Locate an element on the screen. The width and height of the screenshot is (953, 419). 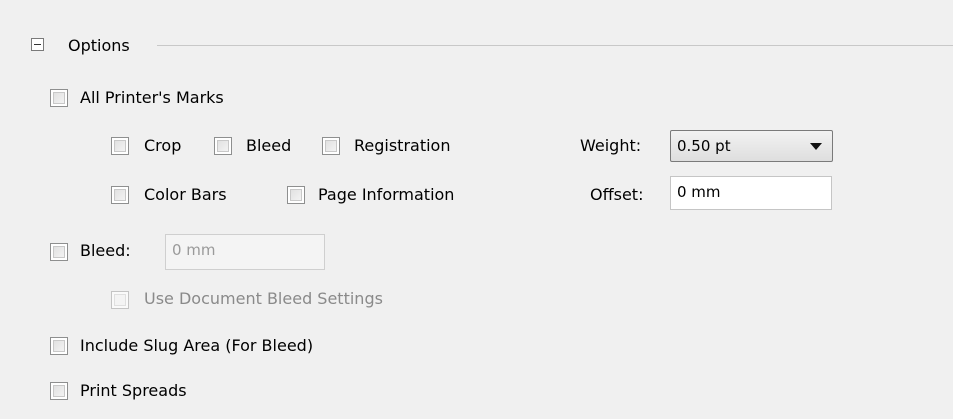
collapse-toggle-icon is located at coordinates (37, 44).